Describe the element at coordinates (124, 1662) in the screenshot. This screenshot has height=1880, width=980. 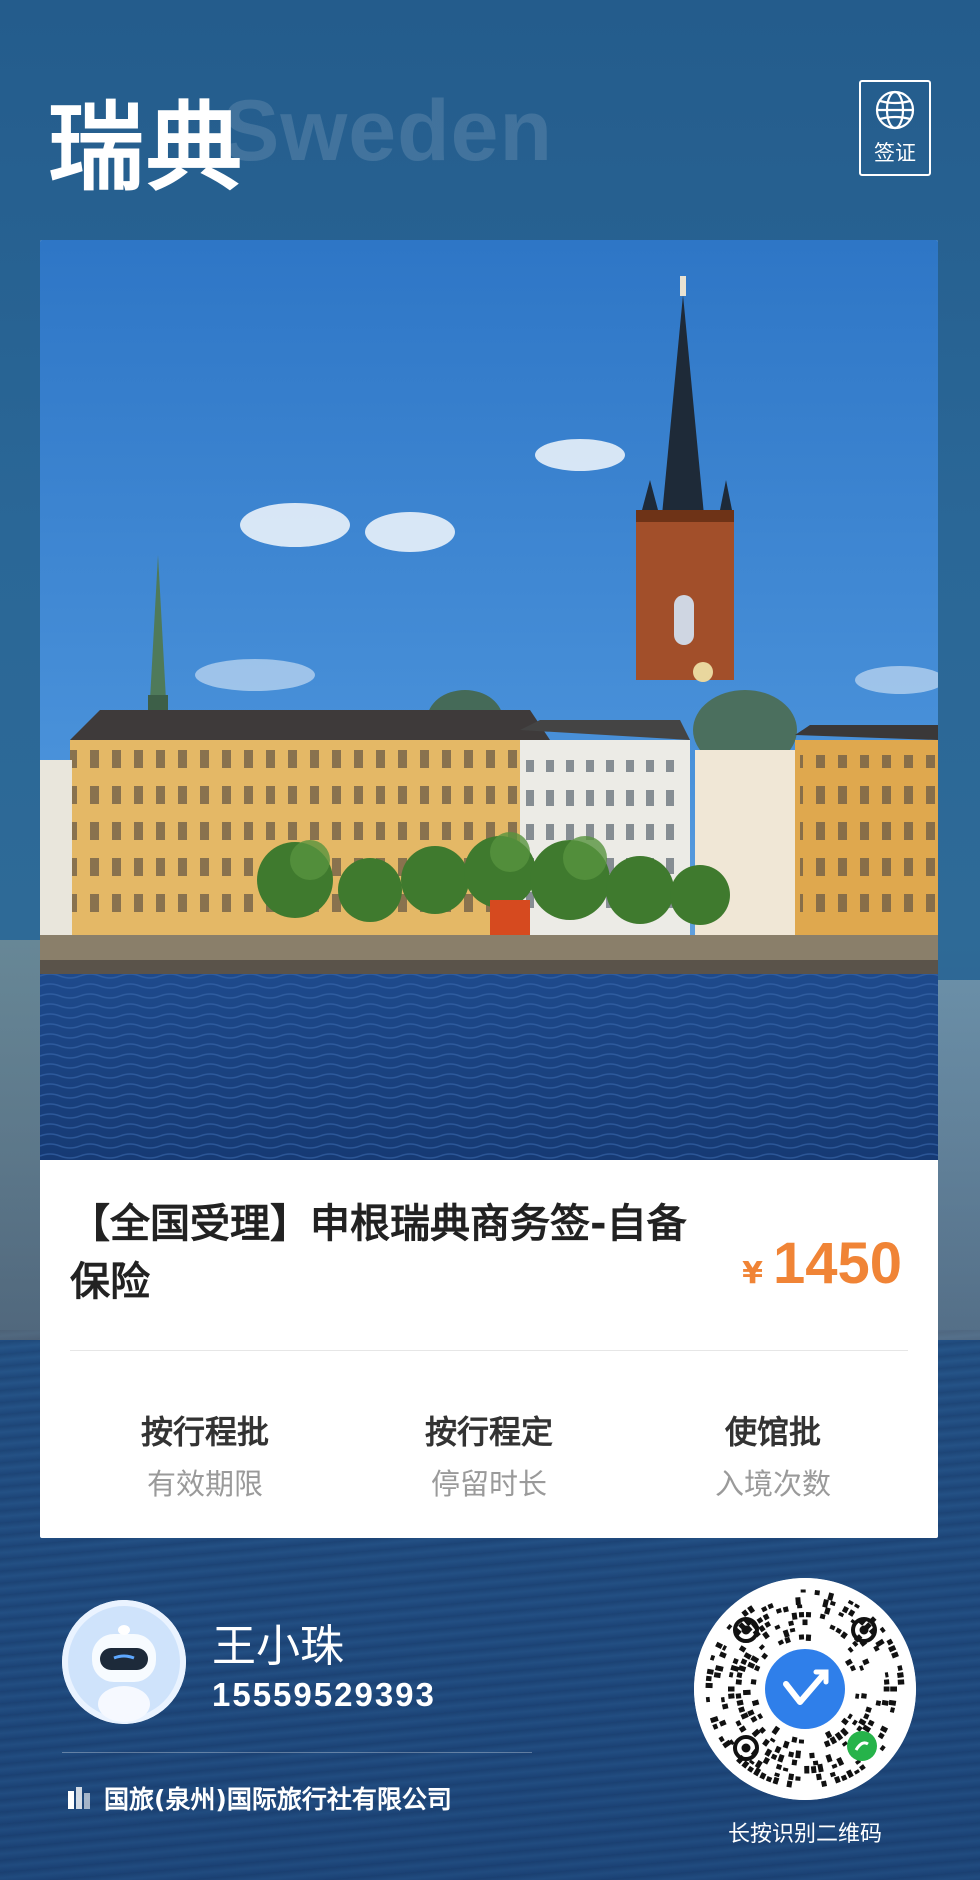
I see `avatar` at that location.